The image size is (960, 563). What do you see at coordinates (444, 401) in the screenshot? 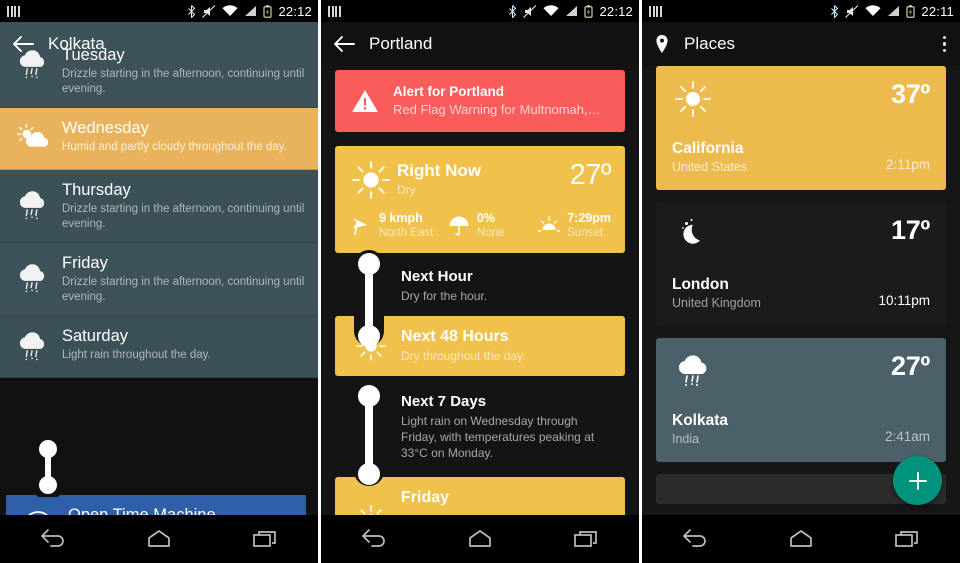
I see `timeline-title: Next 7 Days` at bounding box center [444, 401].